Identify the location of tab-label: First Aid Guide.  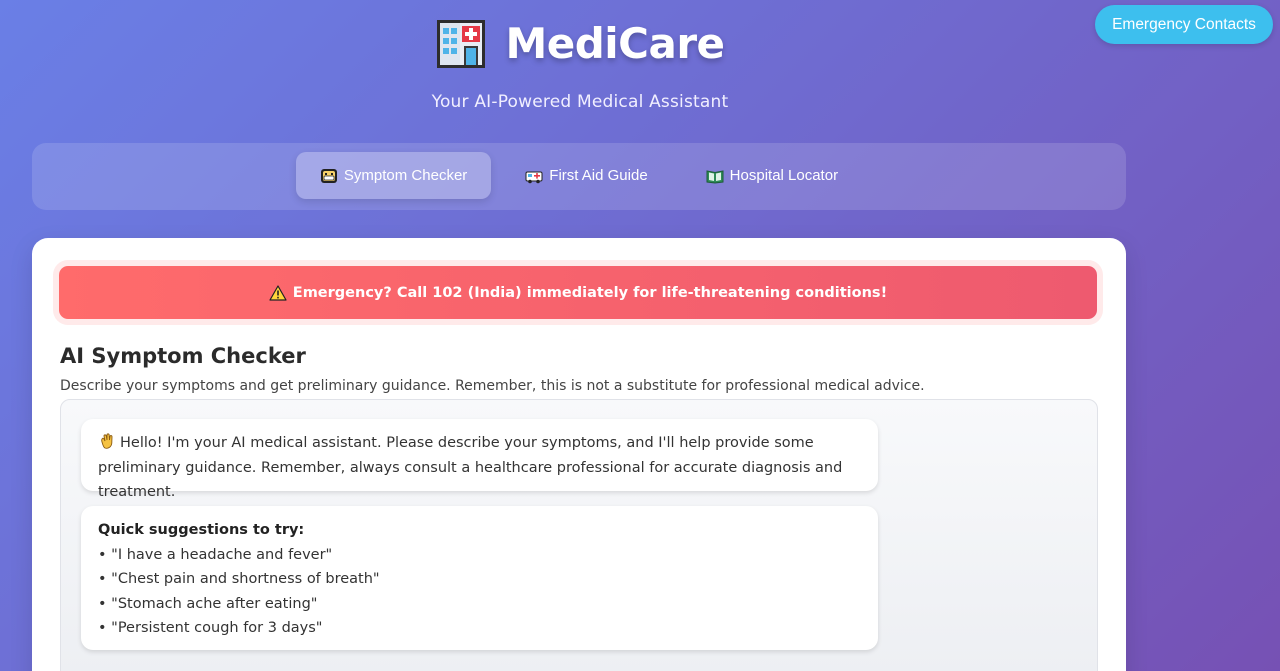
(598, 175).